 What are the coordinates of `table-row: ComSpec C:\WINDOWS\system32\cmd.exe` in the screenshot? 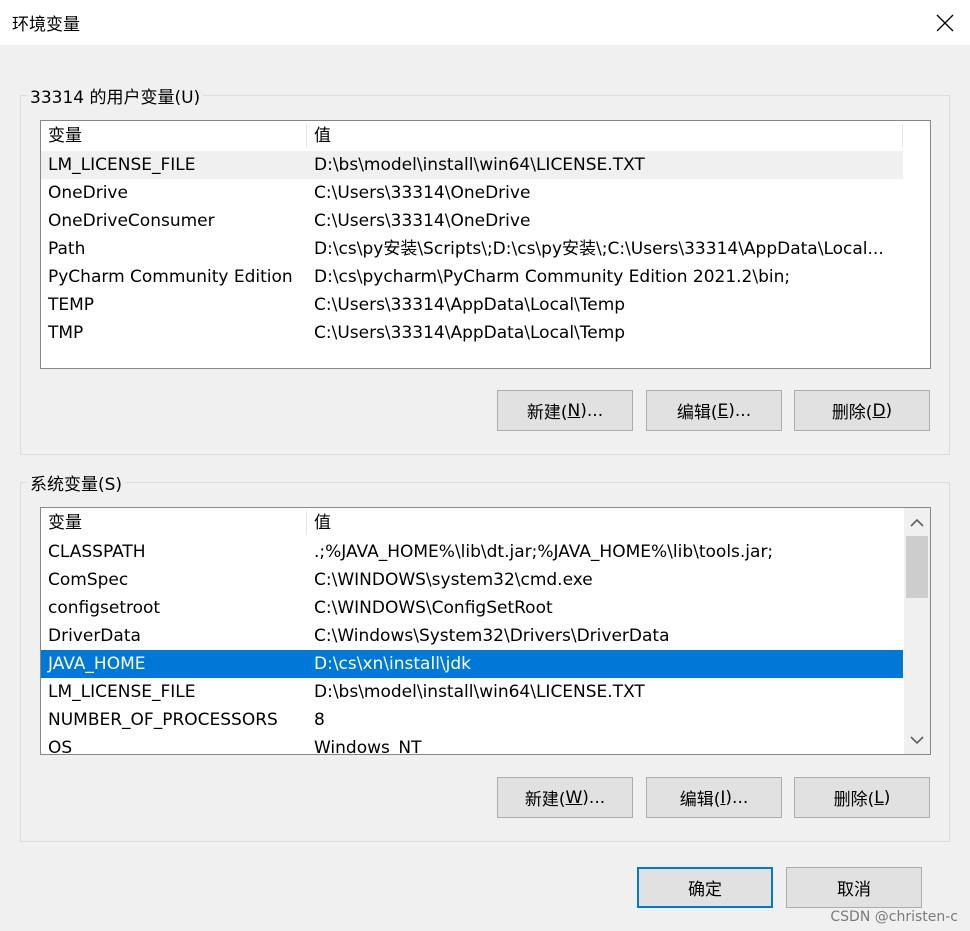 It's located at (472, 580).